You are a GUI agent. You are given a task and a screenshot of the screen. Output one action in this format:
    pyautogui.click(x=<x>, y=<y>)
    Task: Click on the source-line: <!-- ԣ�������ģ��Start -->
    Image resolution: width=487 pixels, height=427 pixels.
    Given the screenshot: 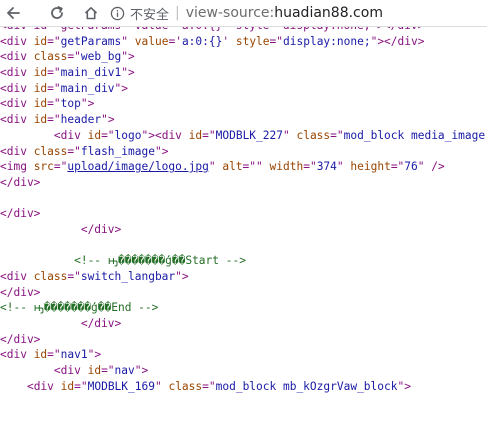 What is the action you would take?
    pyautogui.click(x=243, y=261)
    